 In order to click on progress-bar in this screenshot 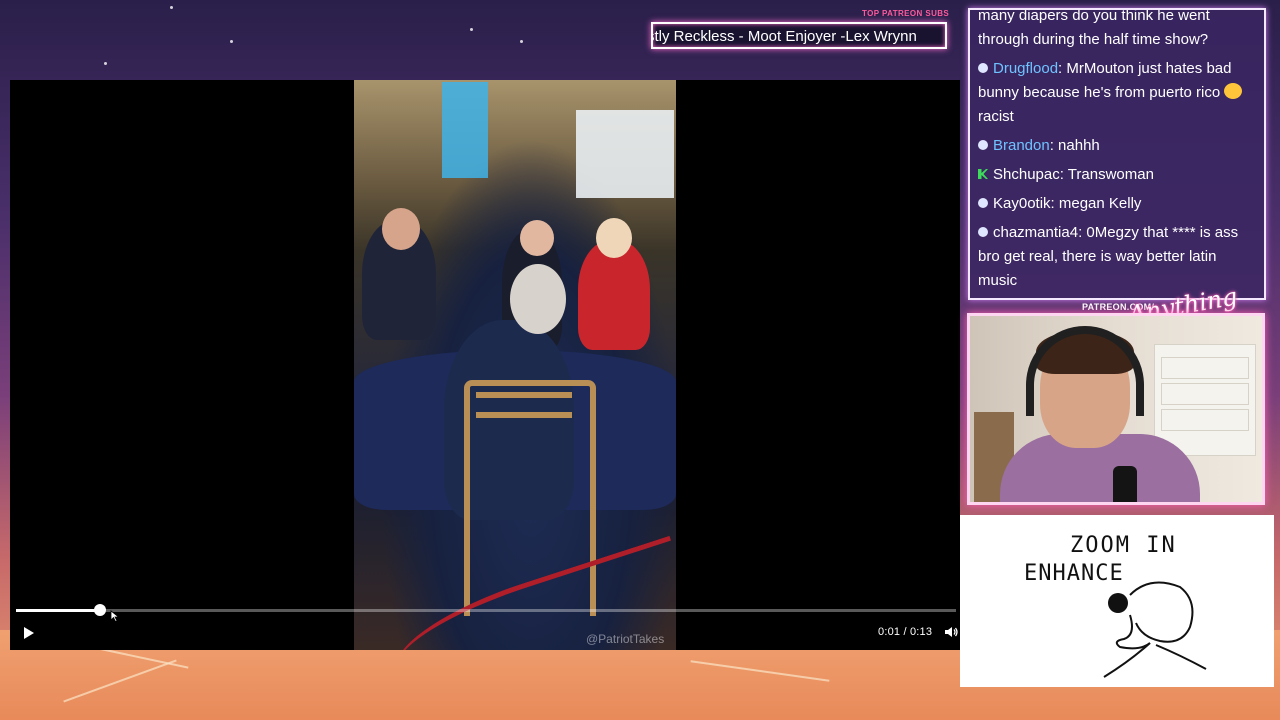, I will do `click(486, 610)`.